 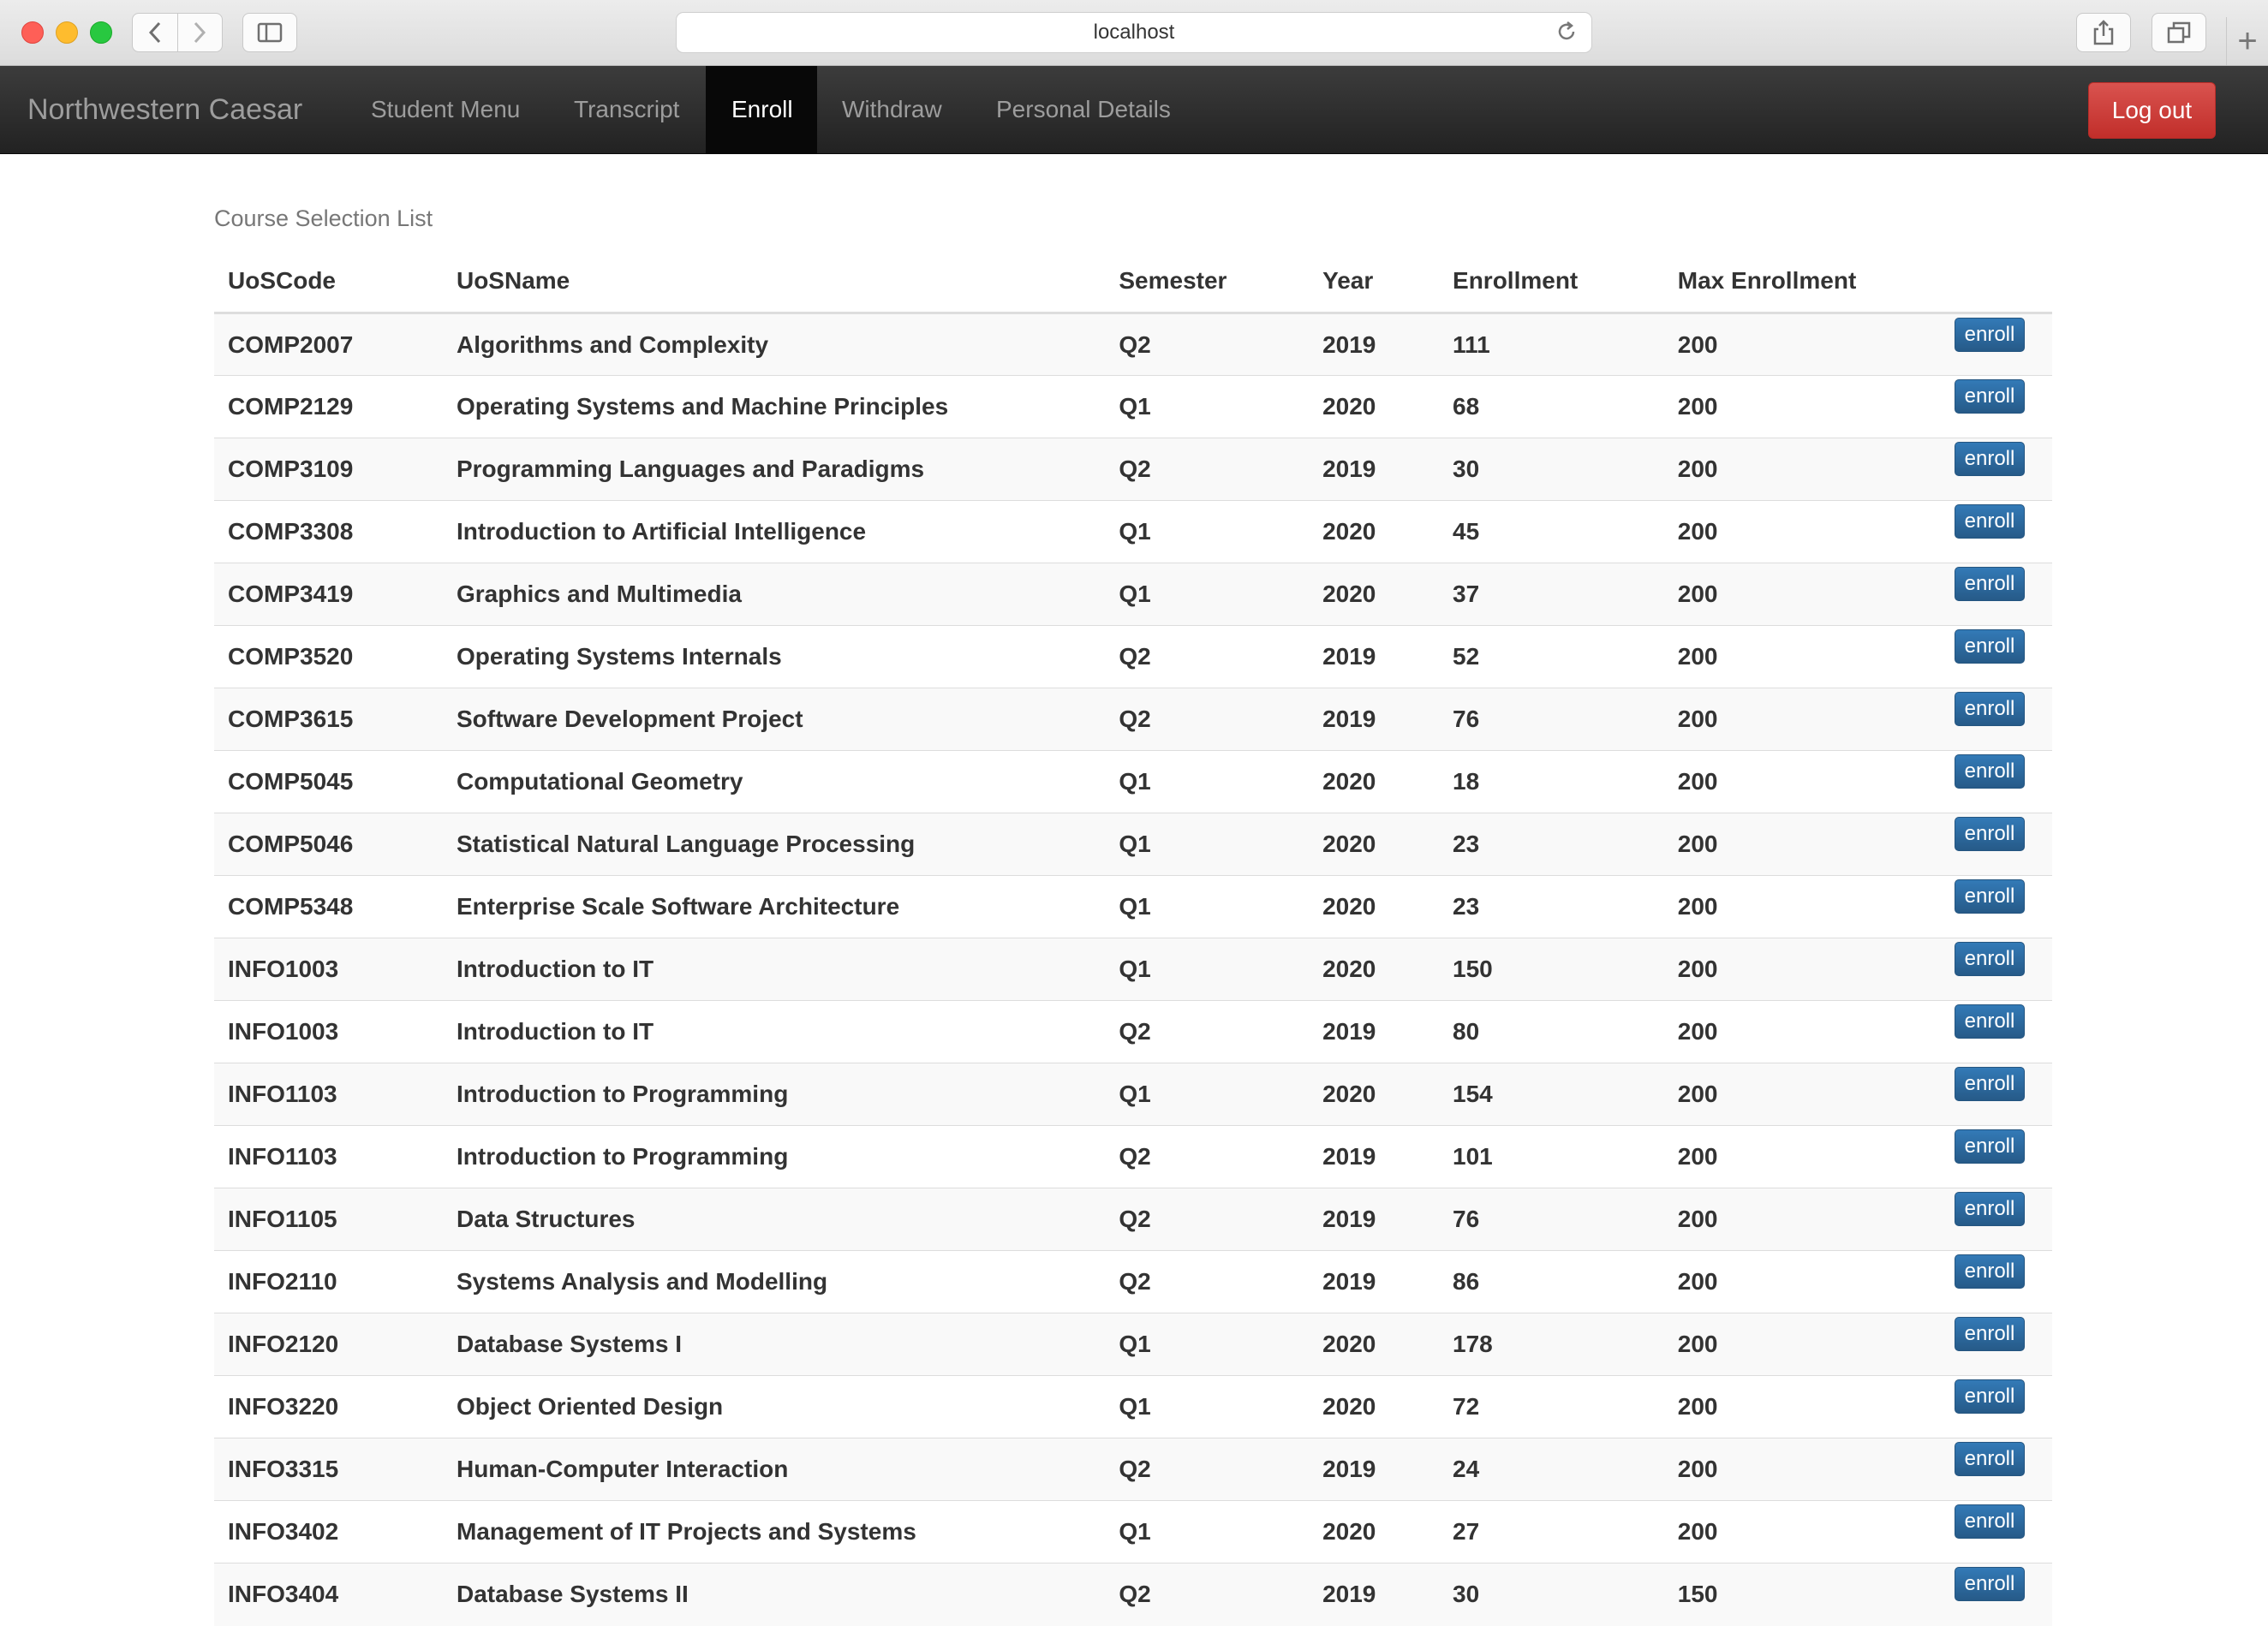 I want to click on cell-enrollment: 18, so click(x=1552, y=782).